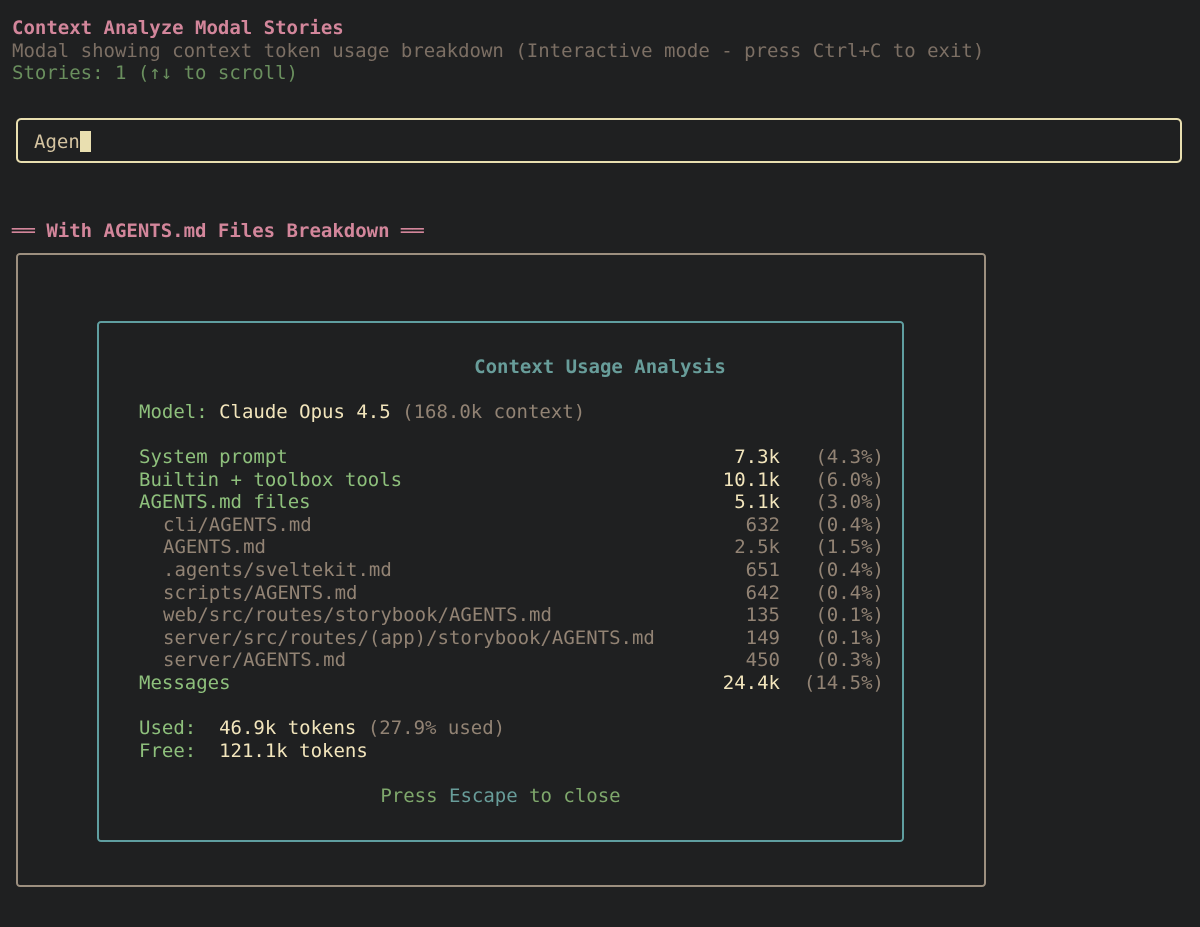 The height and width of the screenshot is (927, 1200). Describe the element at coordinates (511, 525) in the screenshot. I see `breakdown-subrow: cli/AGENTS.md 632 (0.4%)` at that location.